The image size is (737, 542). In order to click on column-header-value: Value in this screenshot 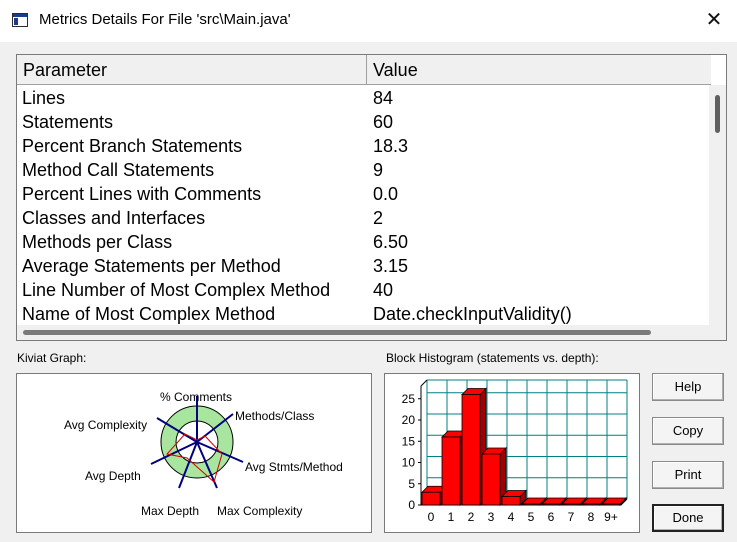, I will do `click(539, 70)`.